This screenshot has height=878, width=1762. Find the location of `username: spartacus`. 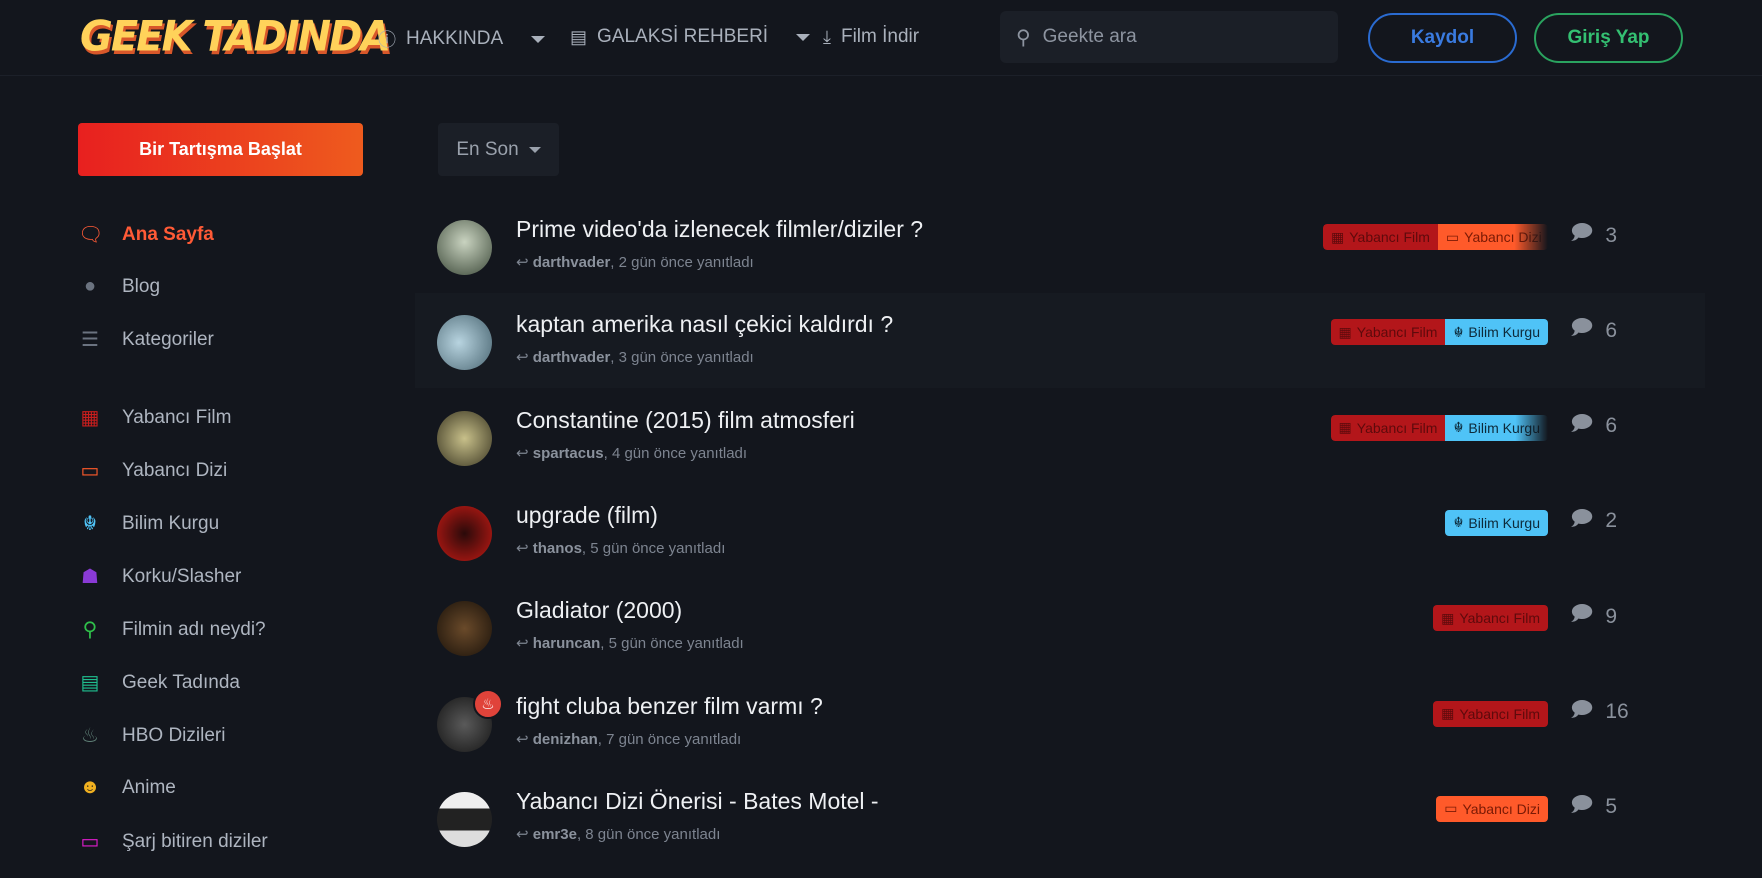

username: spartacus is located at coordinates (568, 453).